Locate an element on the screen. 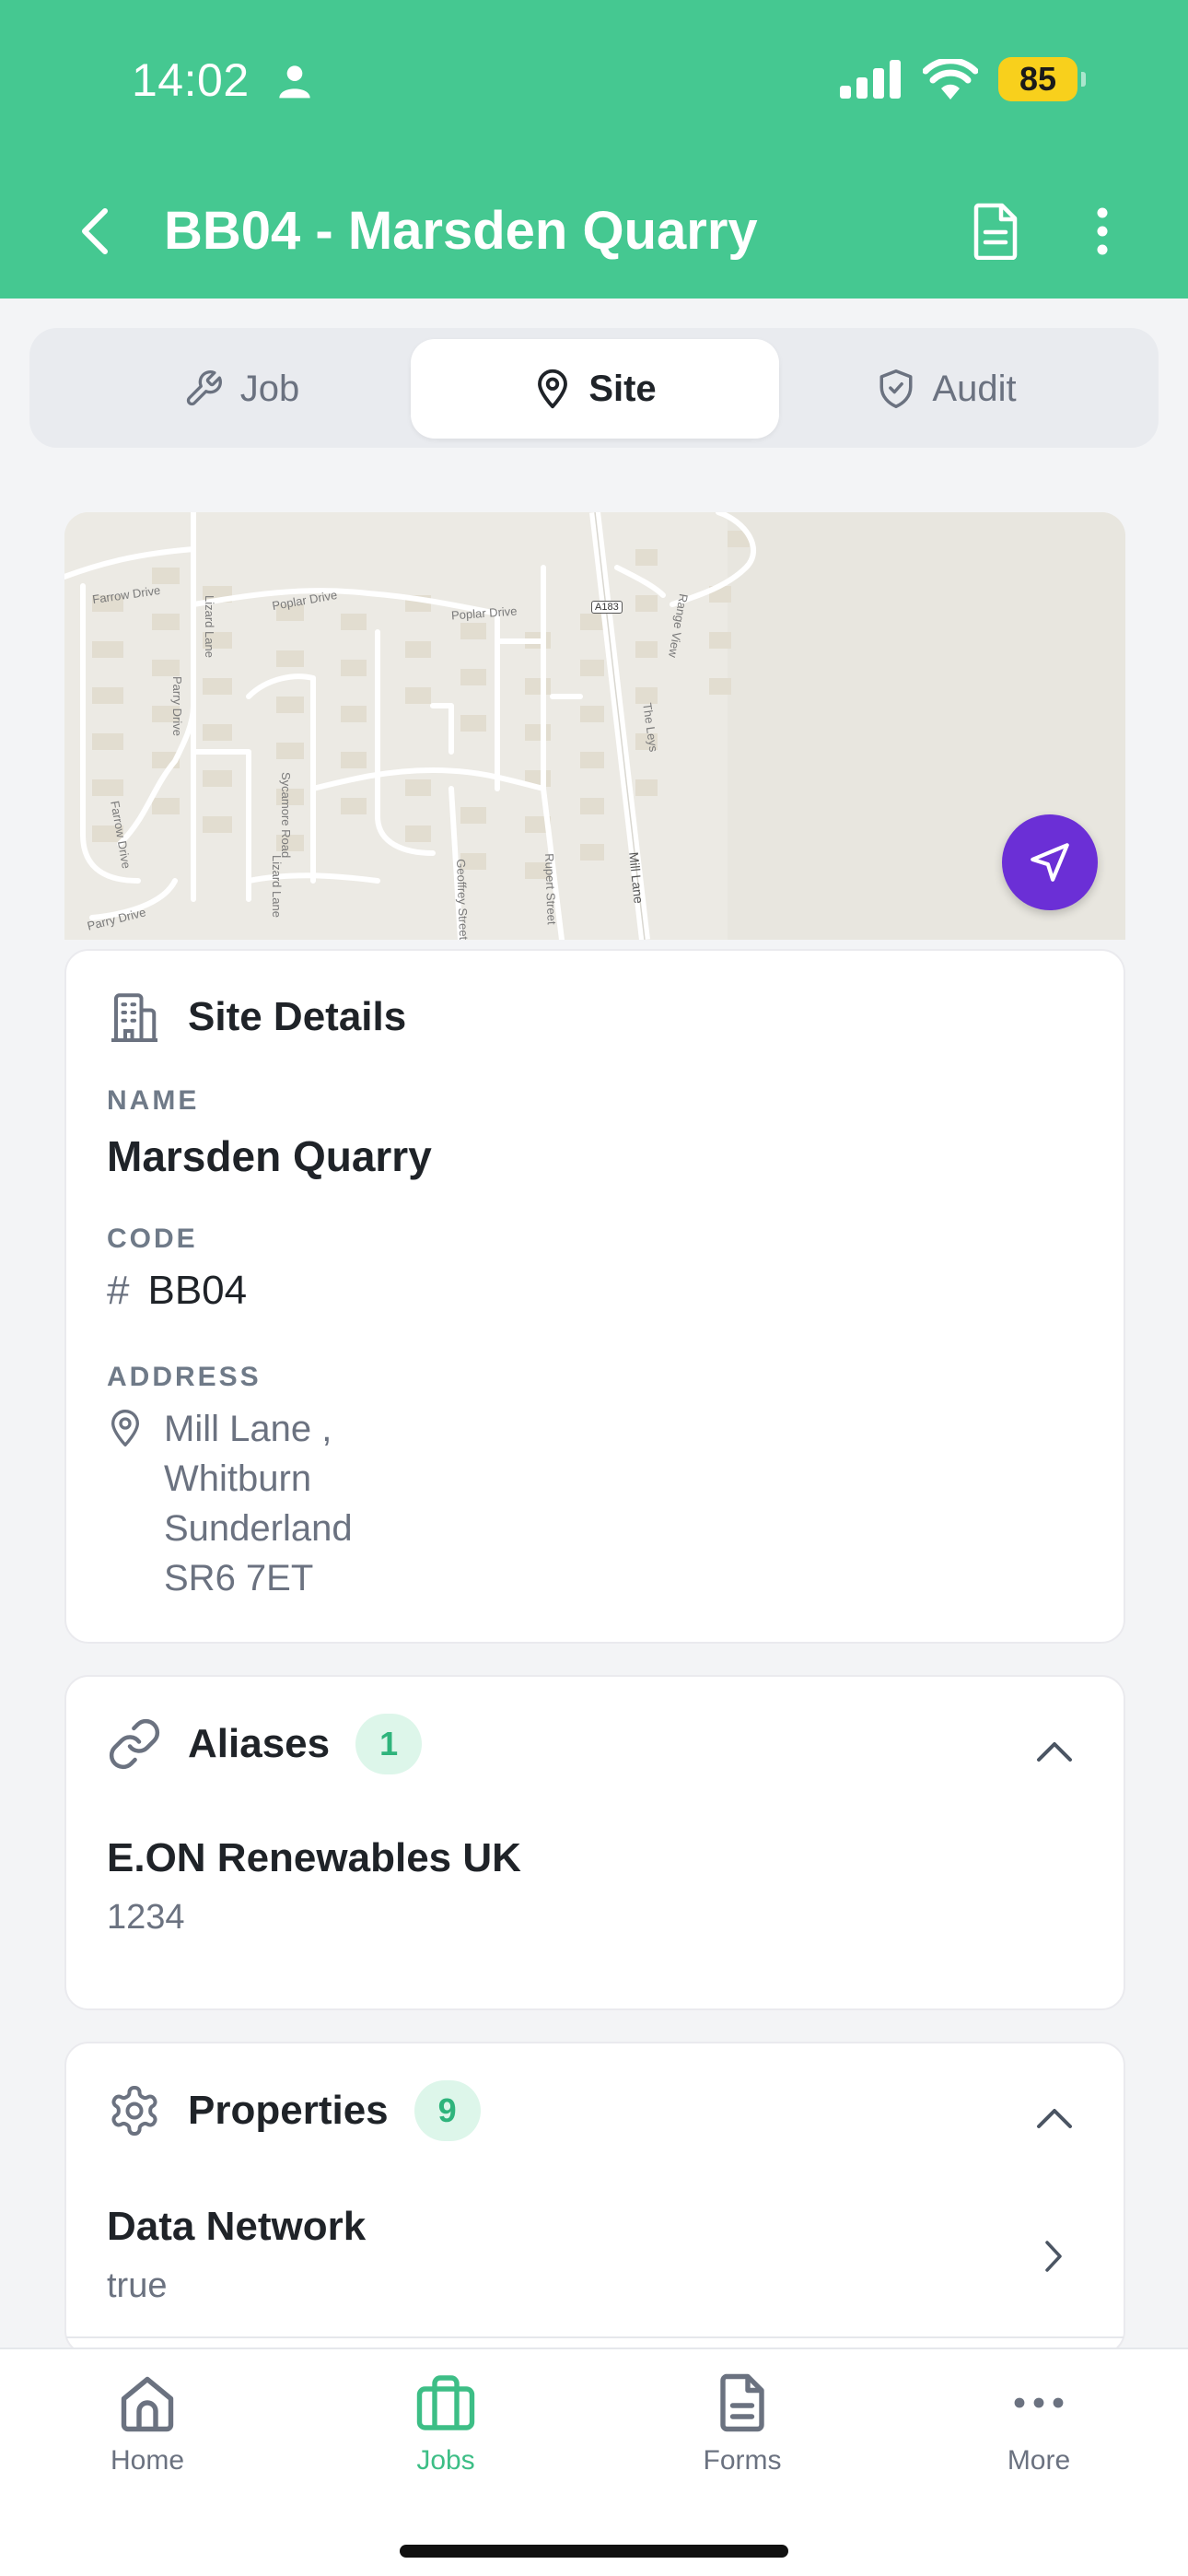  address-lines: Mill Lane , Whitburn Sunderland SR6 7ET is located at coordinates (258, 1503).